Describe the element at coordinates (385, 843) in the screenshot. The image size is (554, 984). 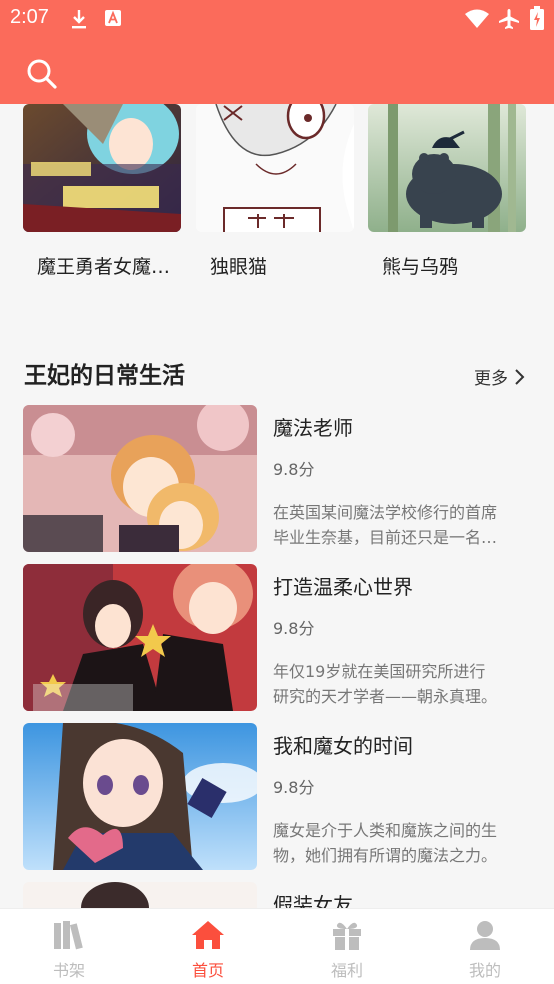
I see `book-description: 魔女是介于人类和魔族之间的生物，她们拥有所谓的魔法之力。` at that location.